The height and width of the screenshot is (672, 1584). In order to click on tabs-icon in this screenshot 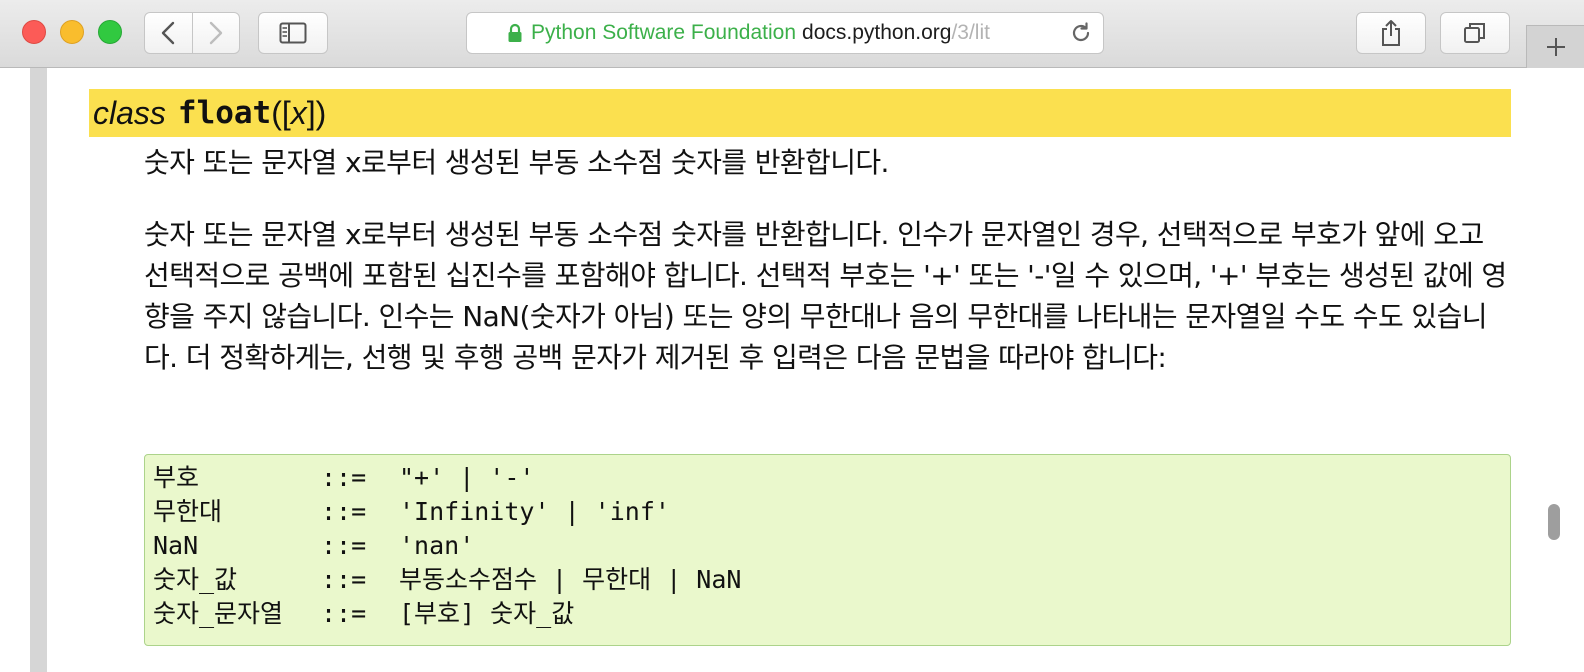, I will do `click(1474, 33)`.